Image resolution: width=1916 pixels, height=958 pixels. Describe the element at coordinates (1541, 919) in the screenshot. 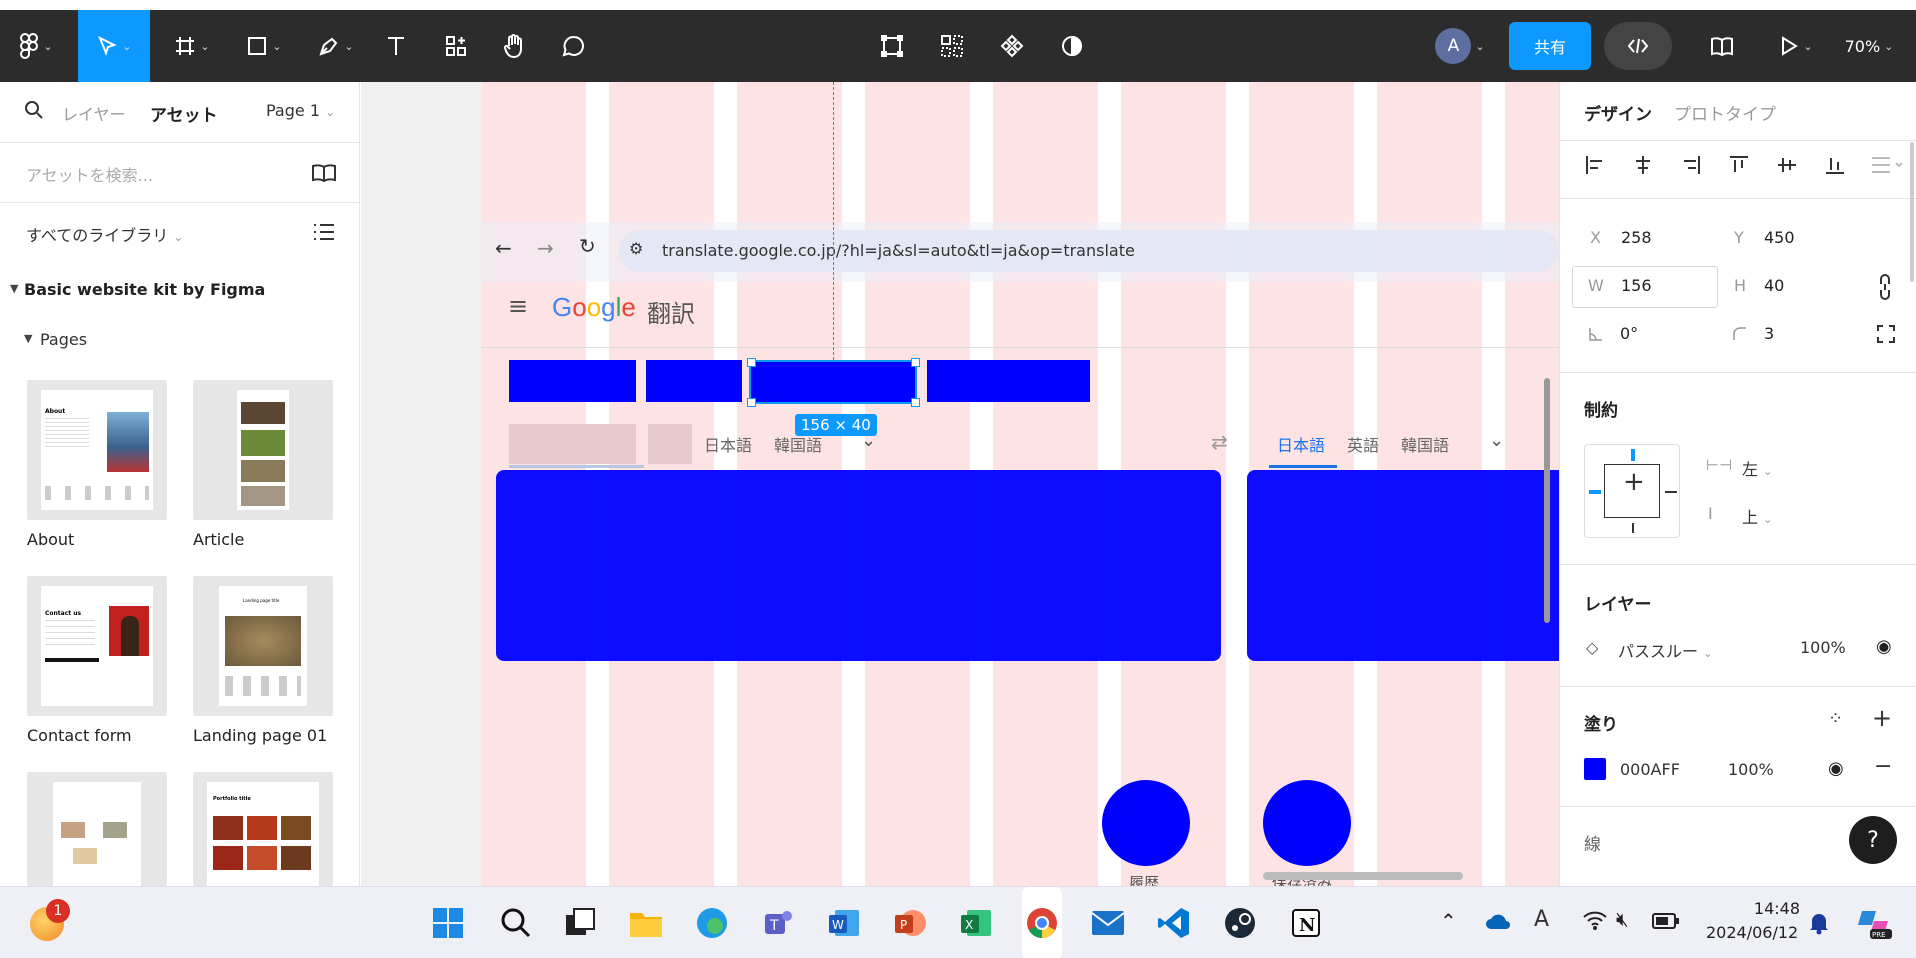

I see `ime-icon: A` at that location.